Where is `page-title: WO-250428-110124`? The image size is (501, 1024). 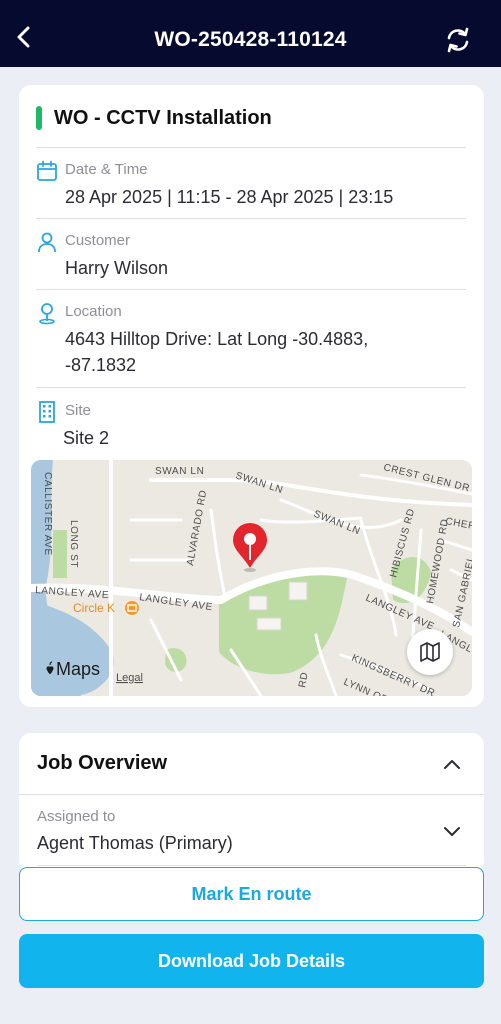
page-title: WO-250428-110124 is located at coordinates (250, 39).